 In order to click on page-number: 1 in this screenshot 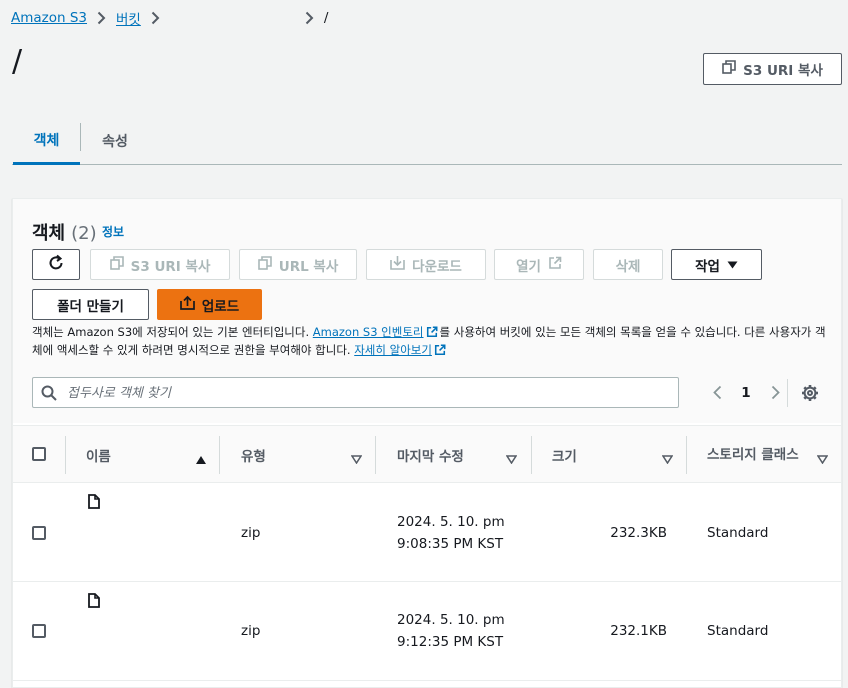, I will do `click(746, 393)`.